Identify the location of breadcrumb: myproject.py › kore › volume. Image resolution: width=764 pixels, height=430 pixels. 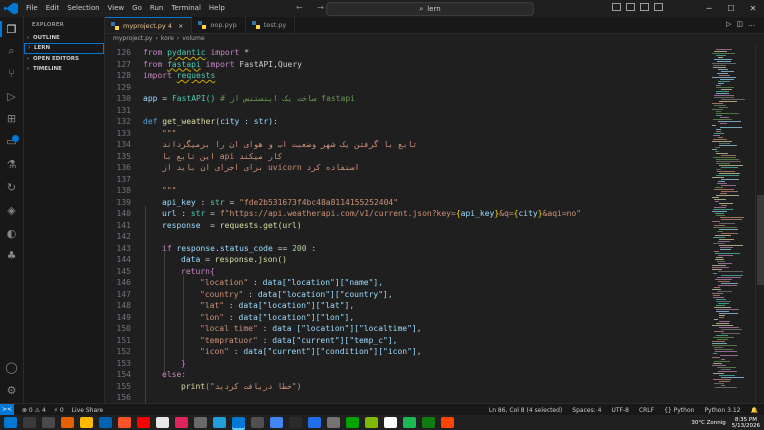
(429, 38).